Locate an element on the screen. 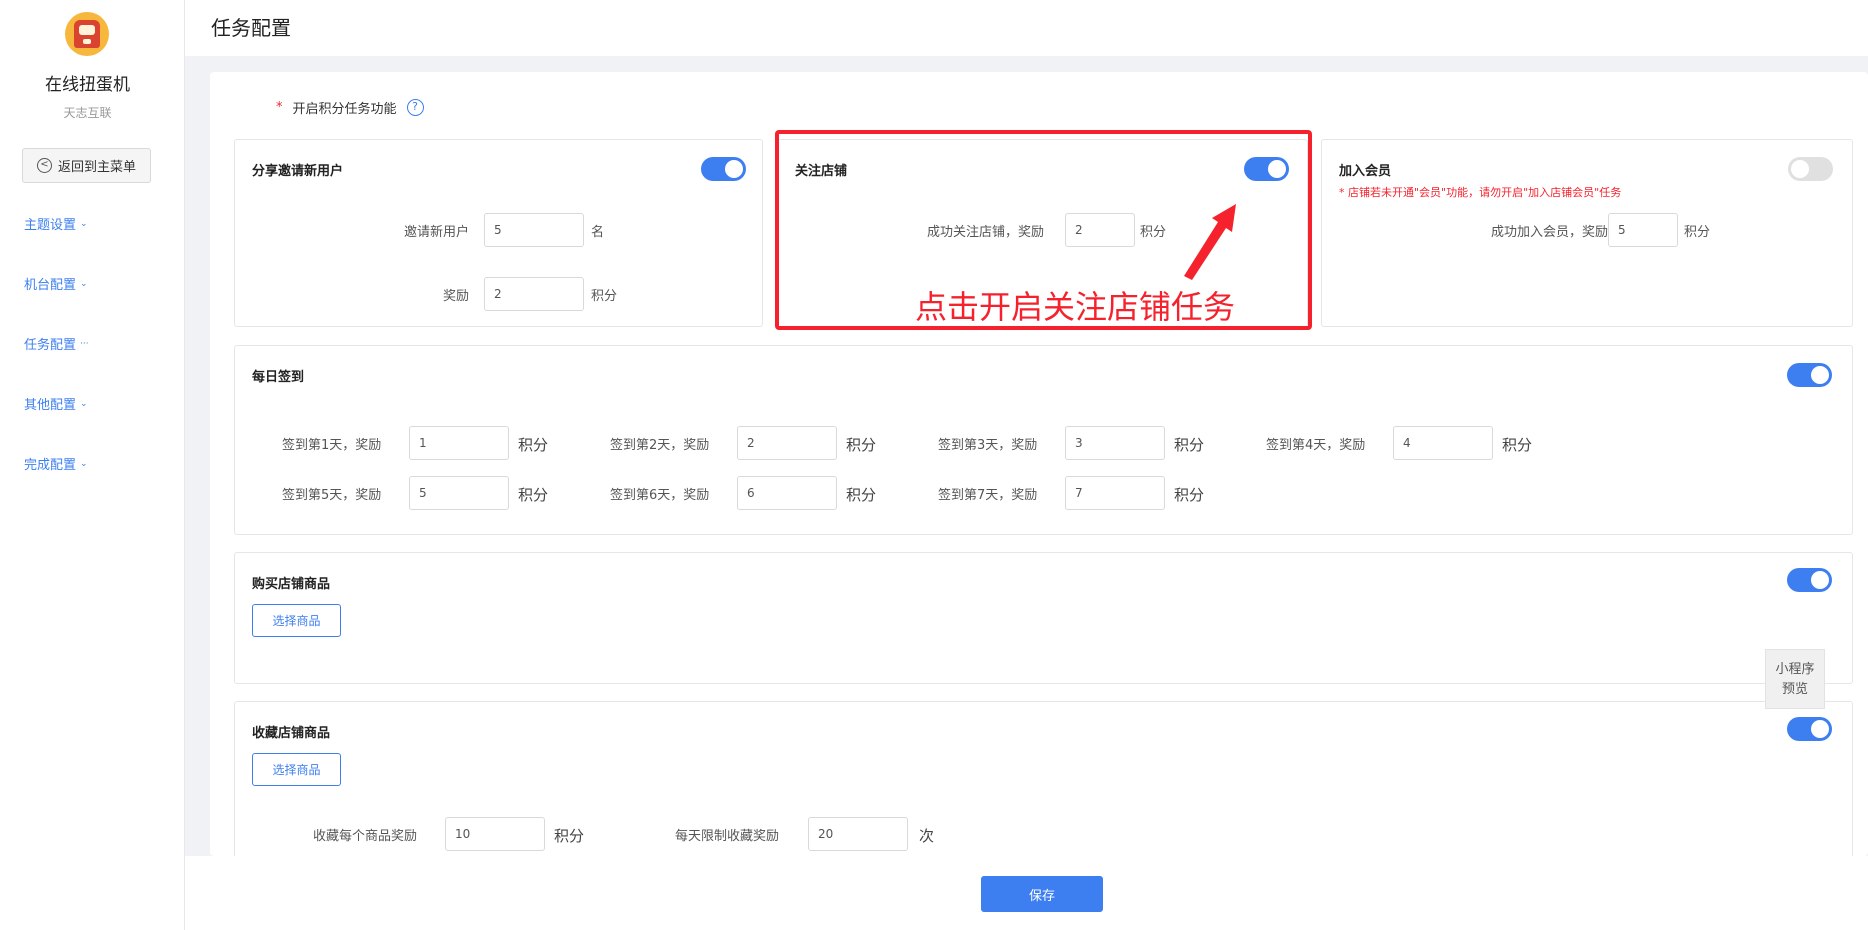 This screenshot has width=1868, height=930. app-subtitle: 天志互联 is located at coordinates (87, 113).